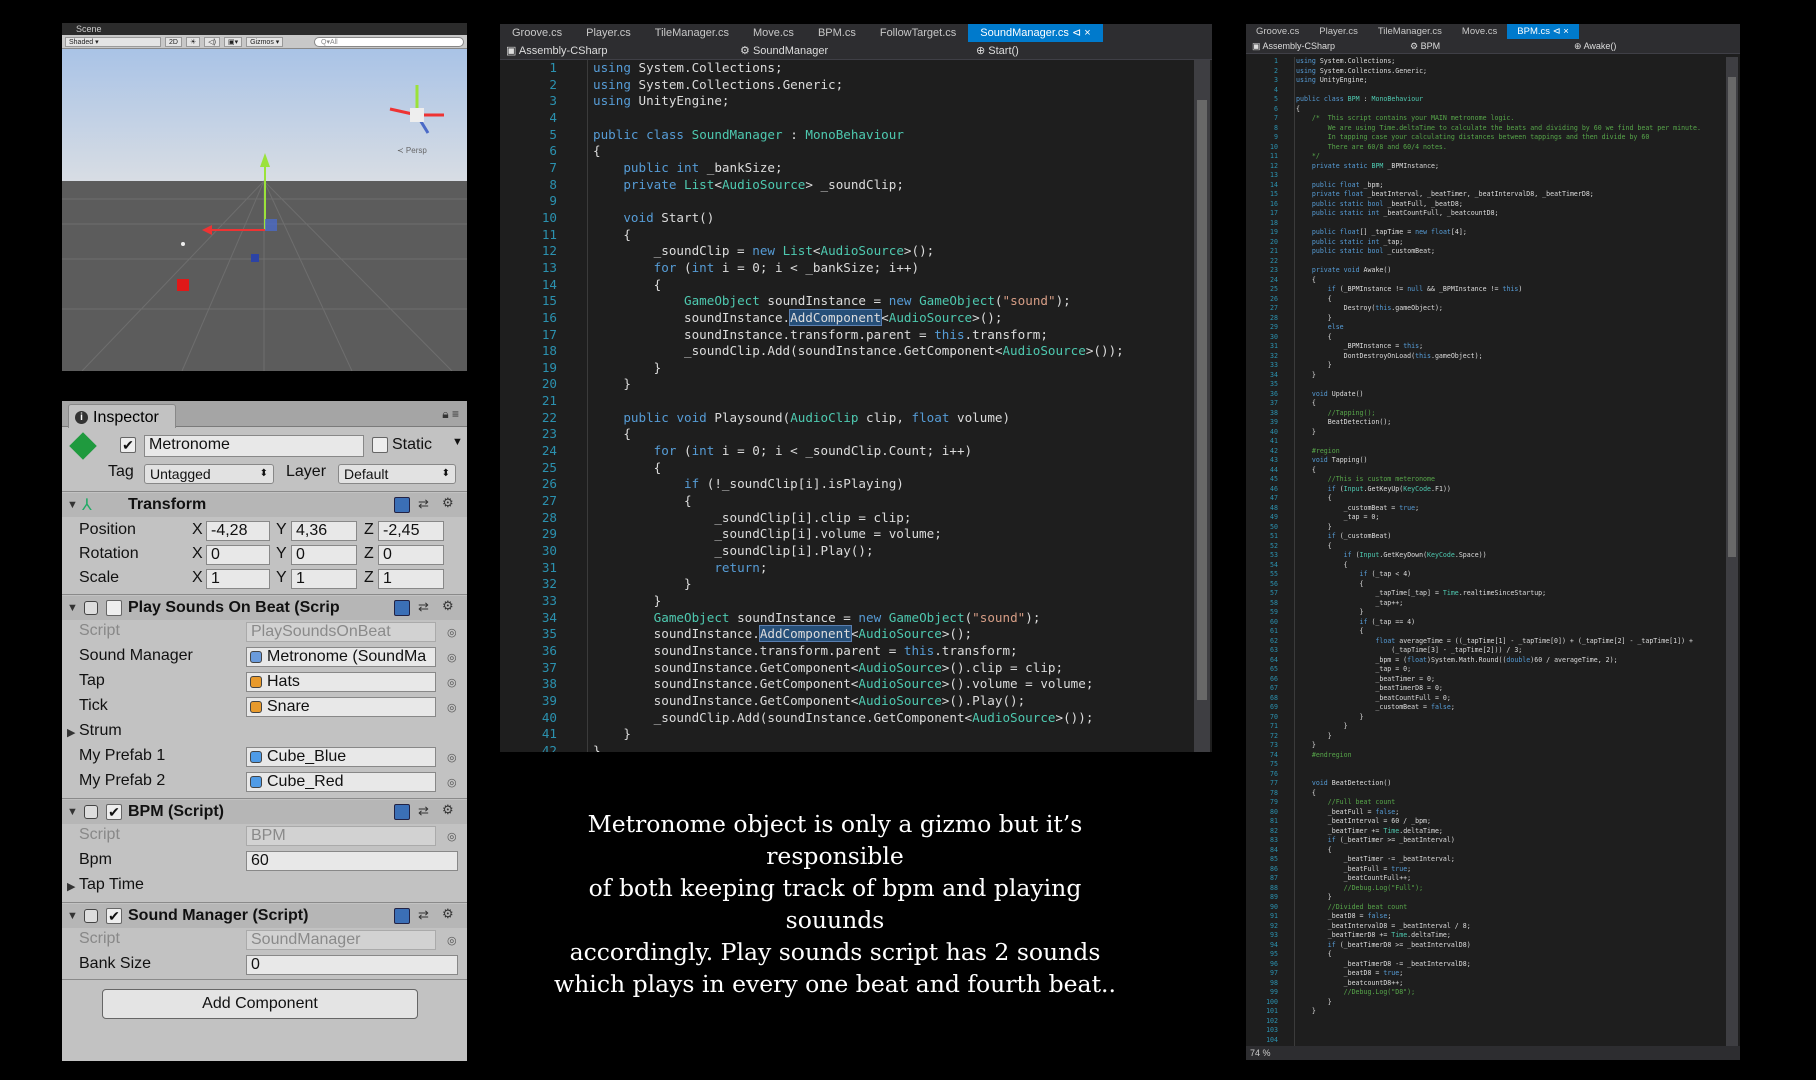 The image size is (1816, 1080). Describe the element at coordinates (1473, 176) in the screenshot. I see `code-line: 13` at that location.